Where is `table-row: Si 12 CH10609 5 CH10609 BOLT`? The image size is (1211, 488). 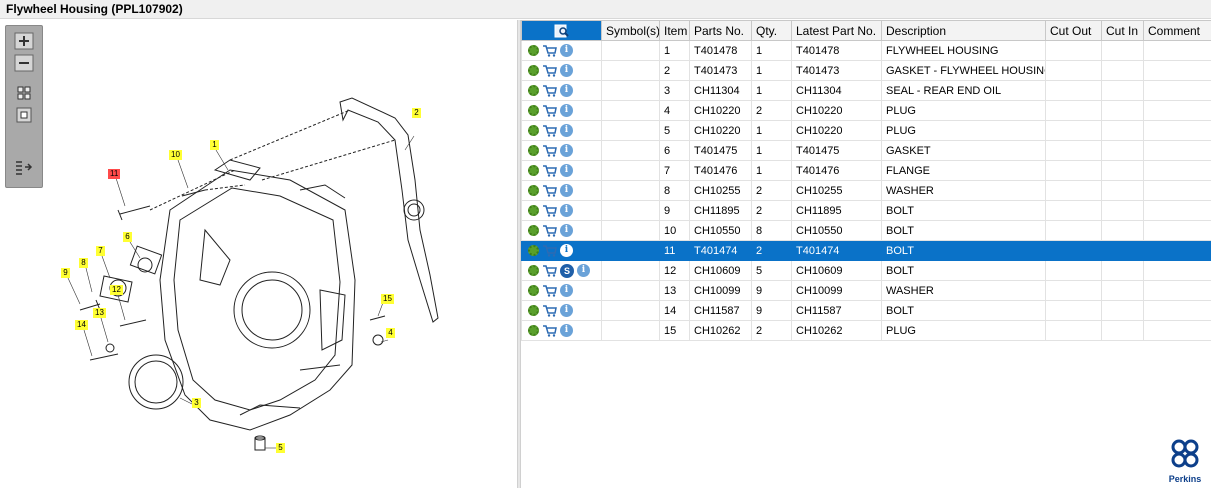 table-row: Si 12 CH10609 5 CH10609 BOLT is located at coordinates (866, 270).